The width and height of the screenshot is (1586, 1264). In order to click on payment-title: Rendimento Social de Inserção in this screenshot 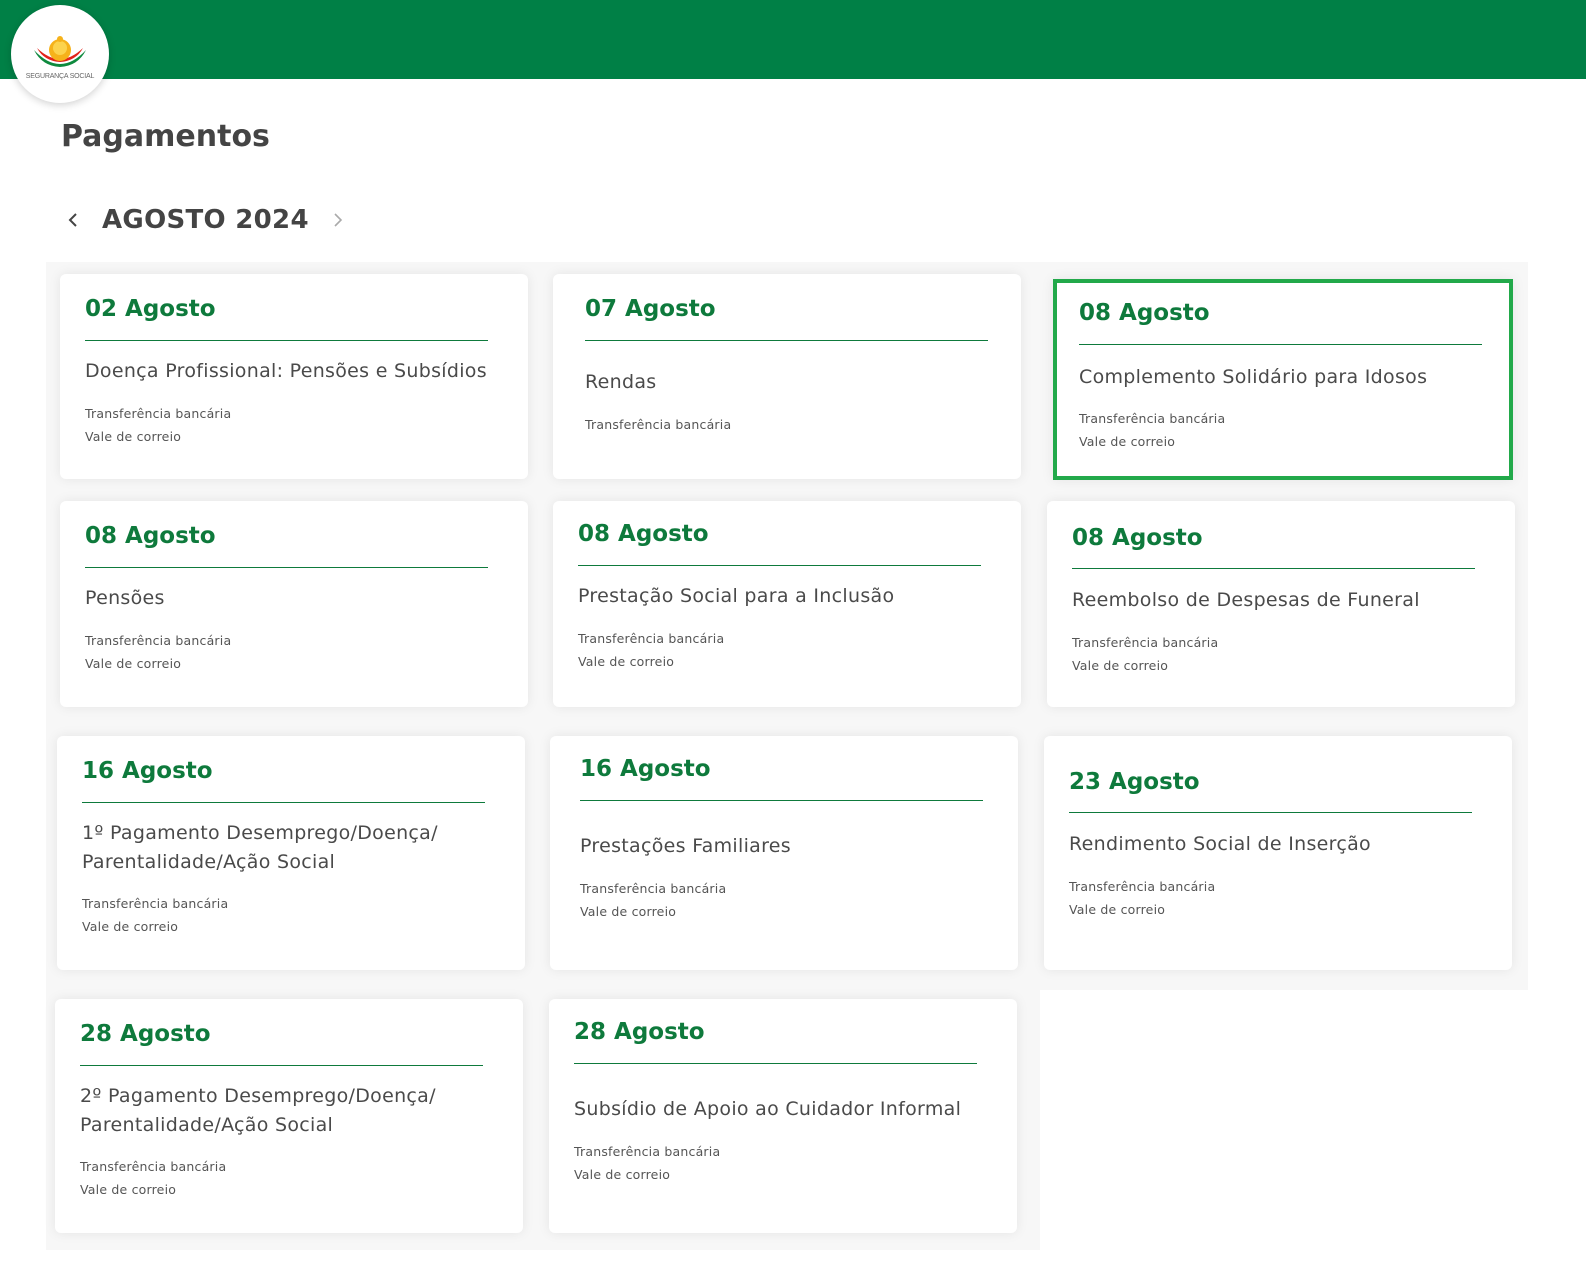, I will do `click(1220, 844)`.